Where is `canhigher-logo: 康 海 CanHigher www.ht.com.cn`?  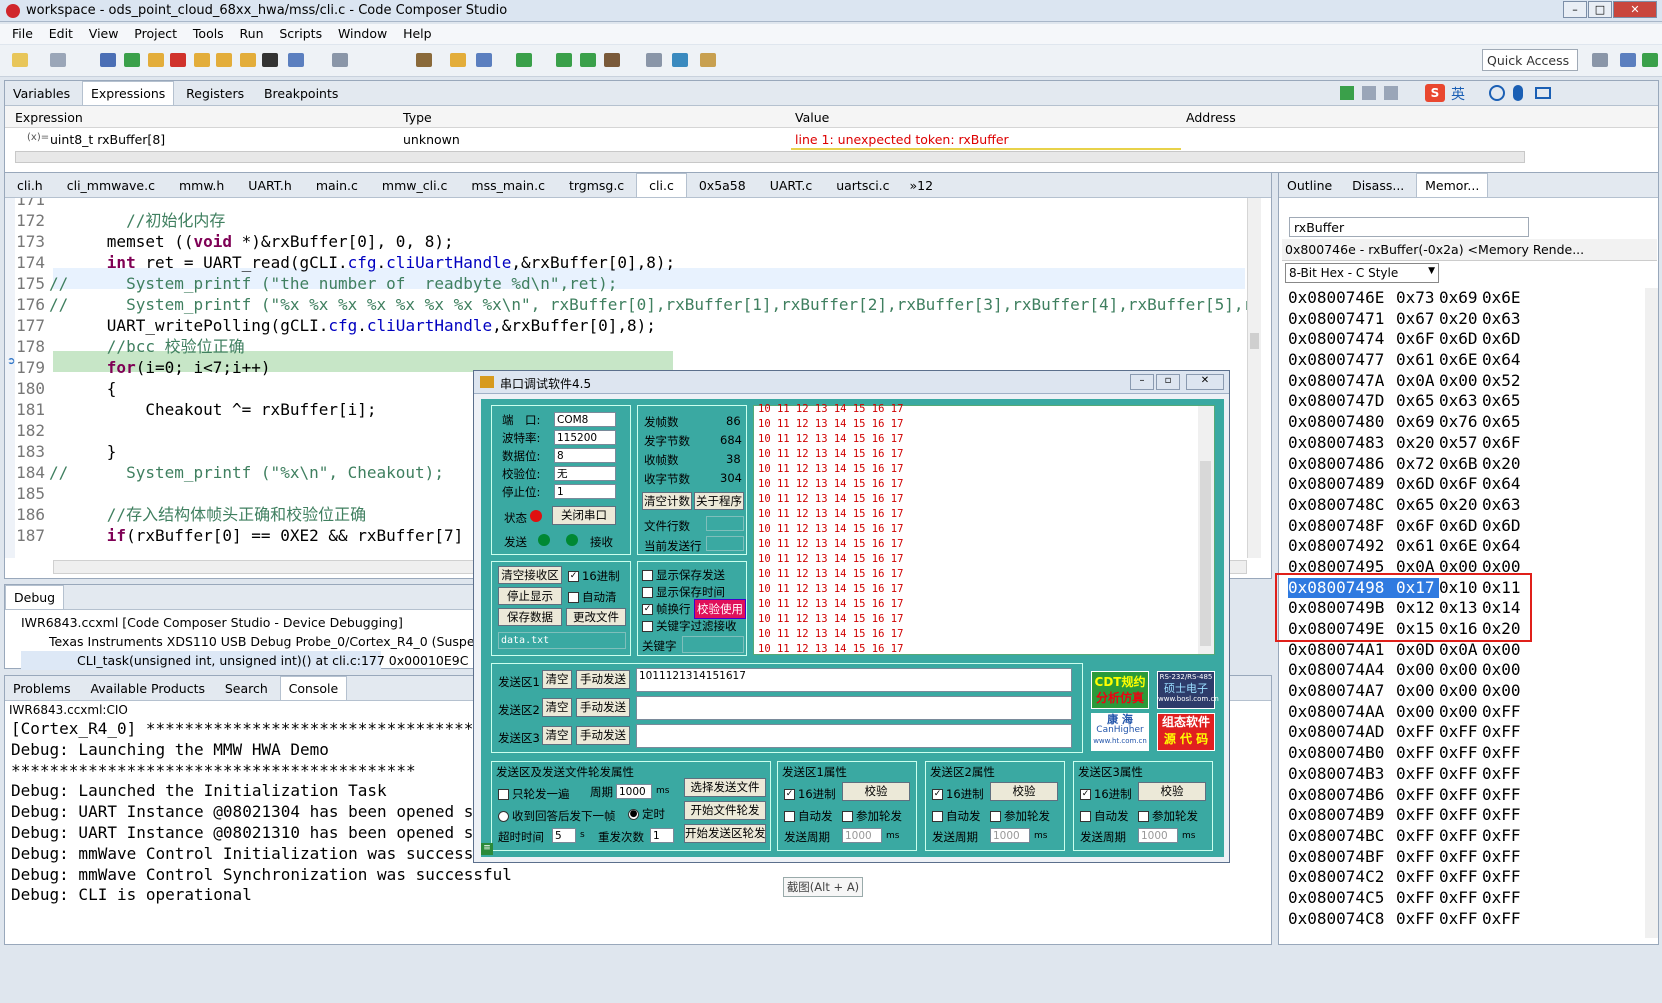
canhigher-logo: 康 海 CanHigher www.ht.com.cn is located at coordinates (1120, 732).